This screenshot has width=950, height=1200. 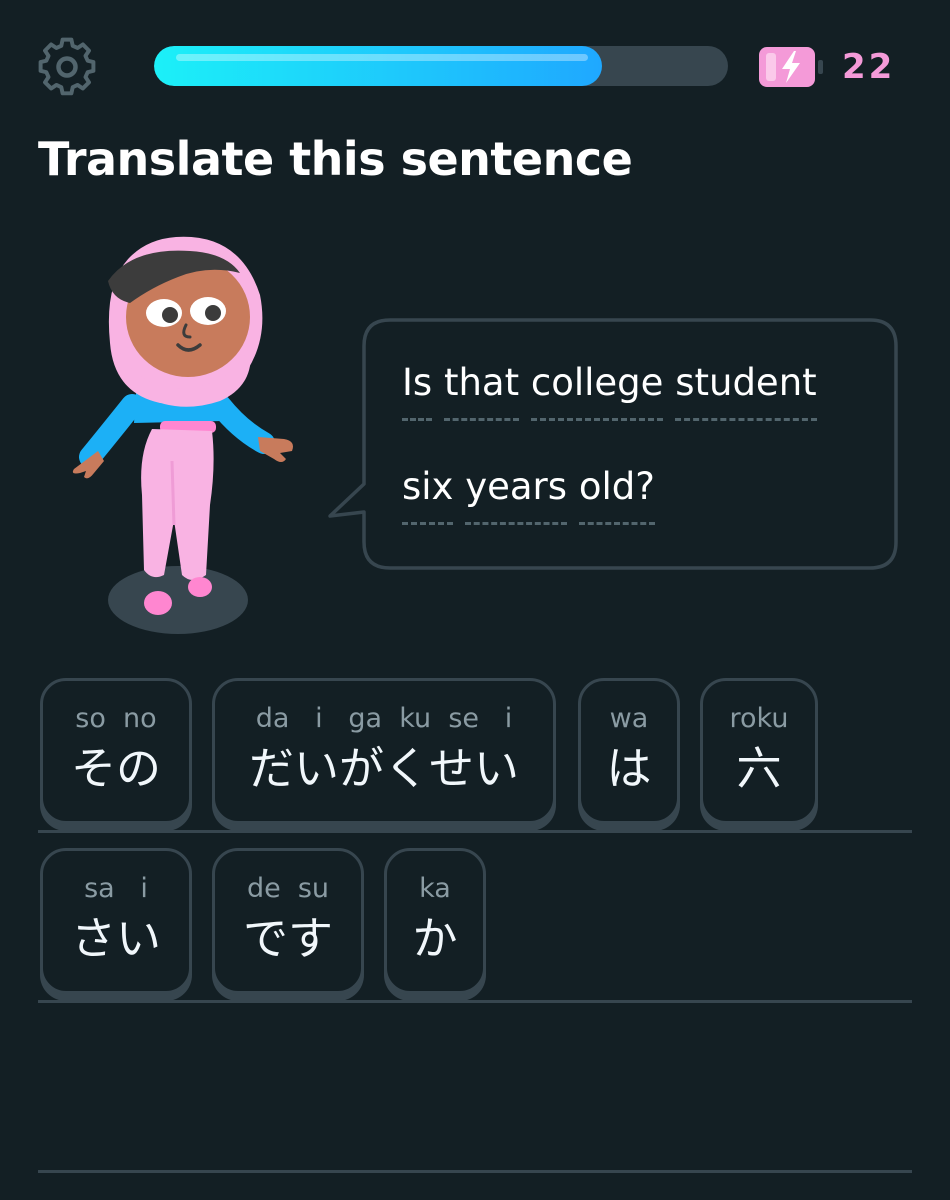 What do you see at coordinates (116, 718) in the screenshot?
I see `word-romaji: so no` at bounding box center [116, 718].